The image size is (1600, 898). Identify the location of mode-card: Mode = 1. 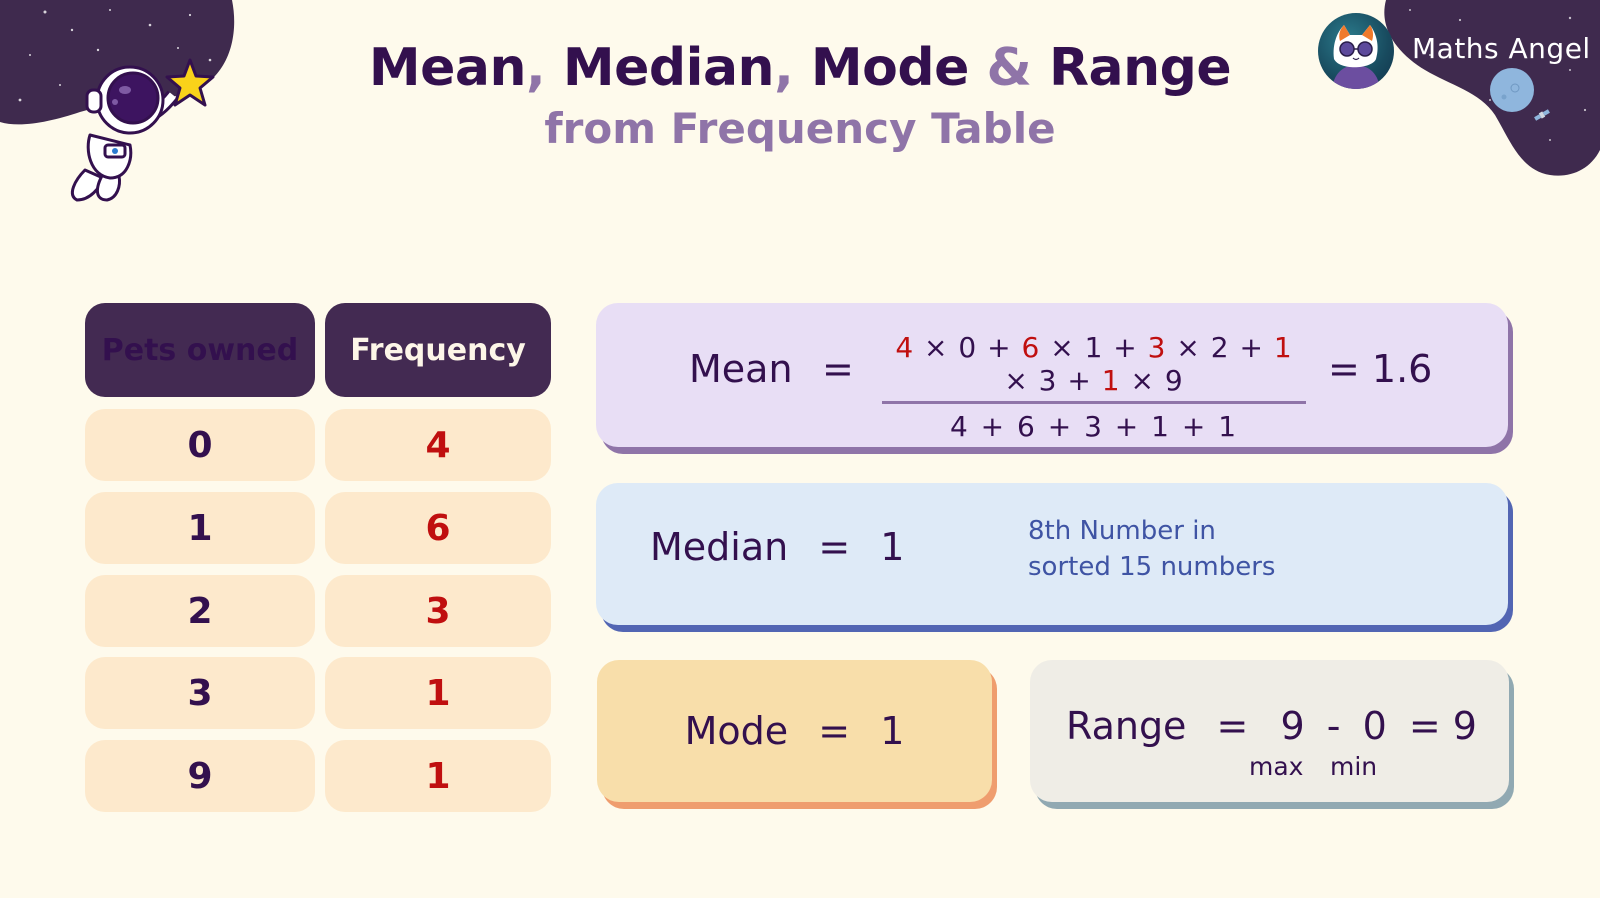
(794, 731).